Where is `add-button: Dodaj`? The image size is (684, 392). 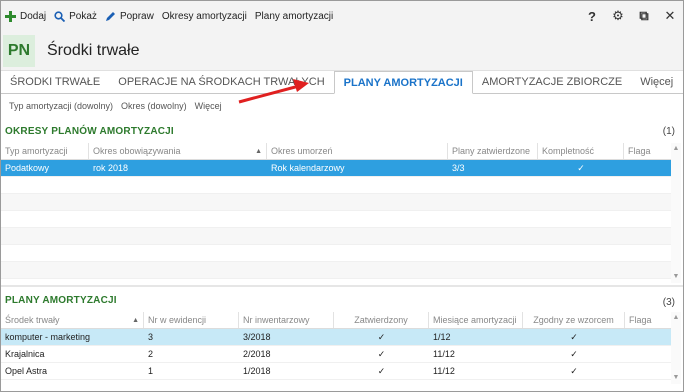 add-button: Dodaj is located at coordinates (25, 16).